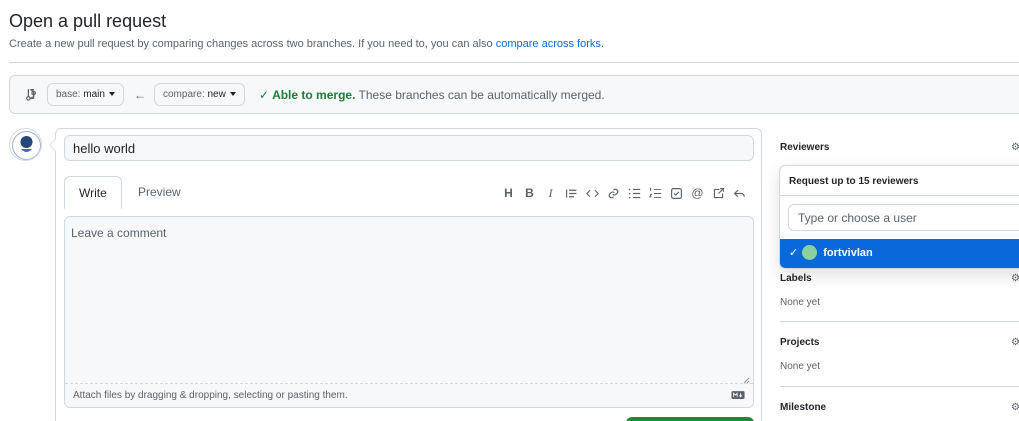  I want to click on header-divider, so click(514, 62).